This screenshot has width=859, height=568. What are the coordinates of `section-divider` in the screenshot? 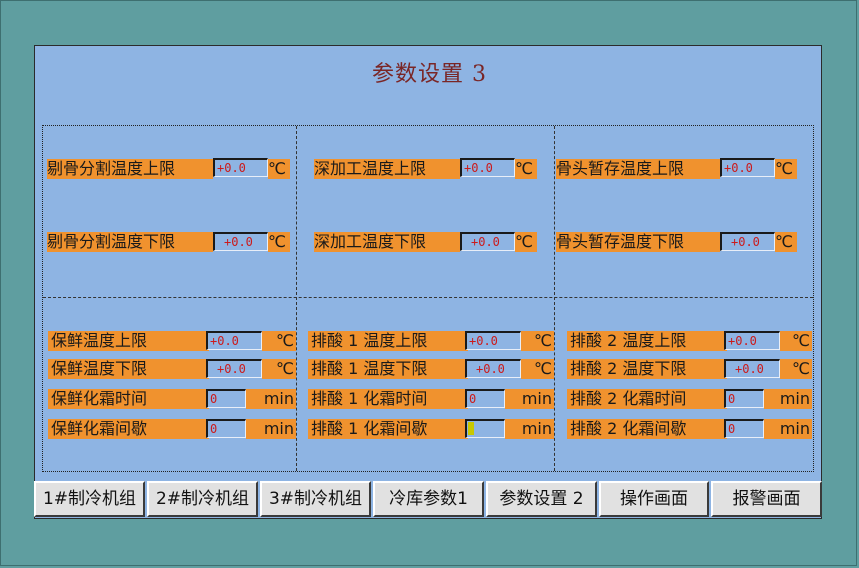 It's located at (428, 297).